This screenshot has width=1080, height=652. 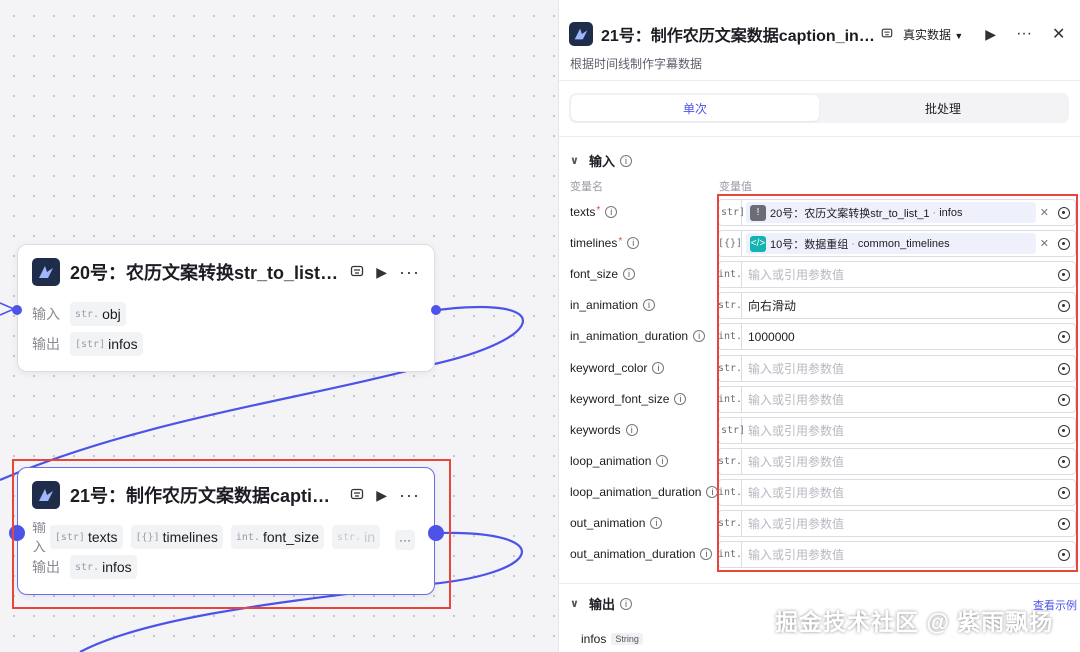 What do you see at coordinates (601, 603) in the screenshot?
I see `output-section-header: ∨ 输出 i` at bounding box center [601, 603].